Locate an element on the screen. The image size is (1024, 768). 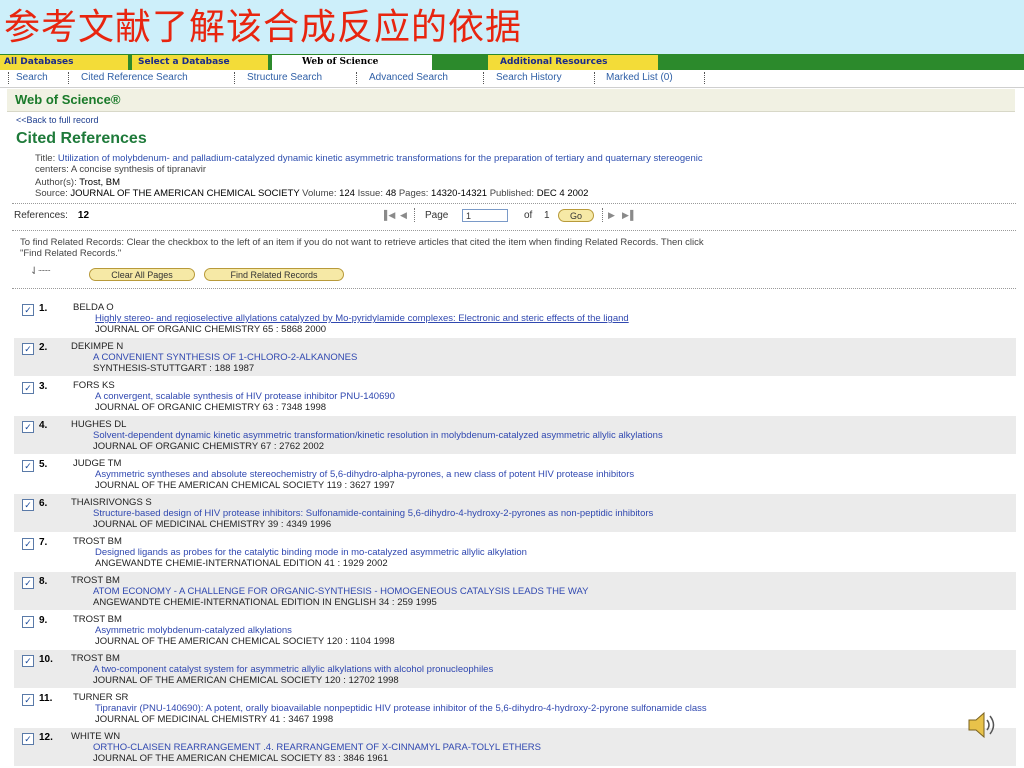
back-to-full-record-link: <<Back to full record is located at coordinates (57, 120).